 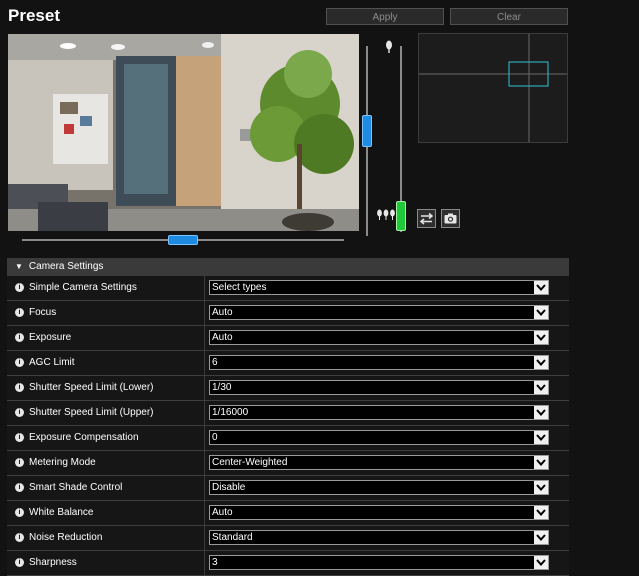 I want to click on page-title: Preset, so click(x=34, y=15).